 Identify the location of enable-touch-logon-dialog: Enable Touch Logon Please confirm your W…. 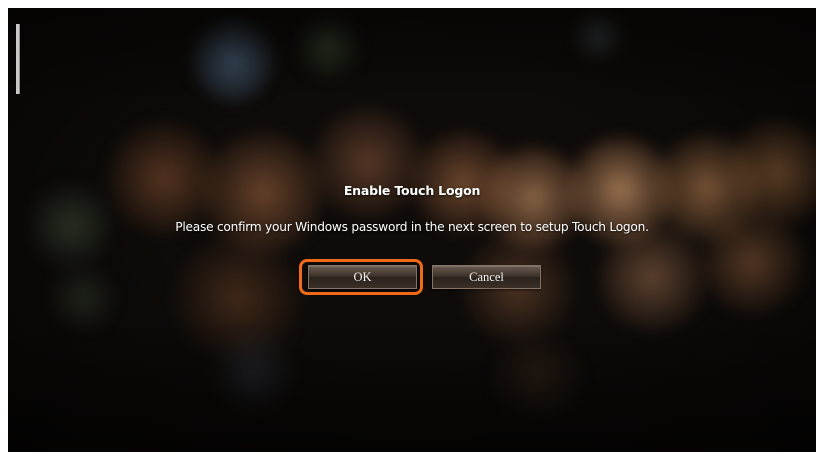
(412, 208).